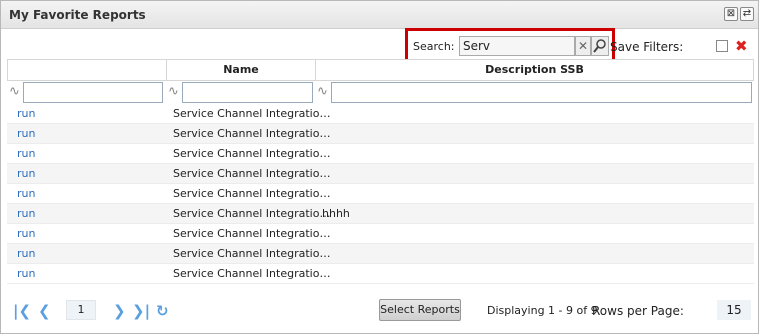  Describe the element at coordinates (647, 47) in the screenshot. I see `save-filters-label: Save Filters:` at that location.